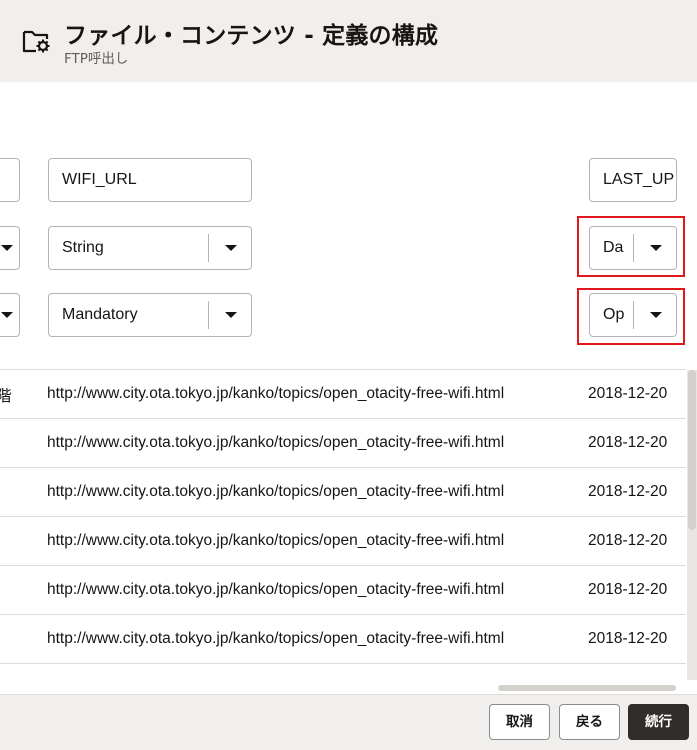 This screenshot has height=750, width=697. I want to click on left-column-type-select, so click(10, 248).